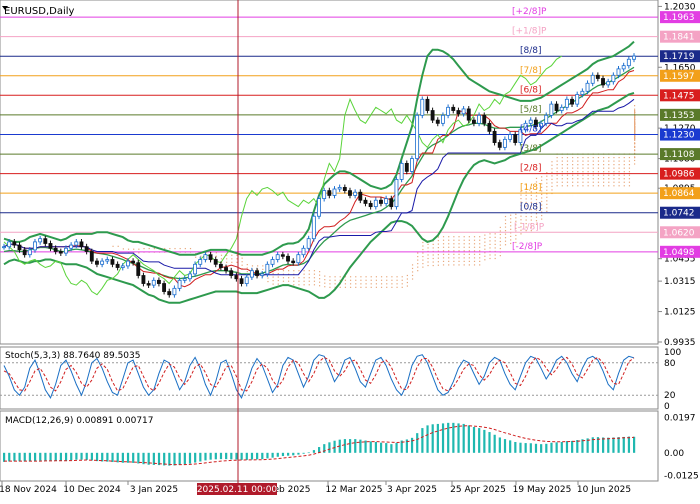 The width and height of the screenshot is (700, 504). What do you see at coordinates (237, 490) in the screenshot?
I see `crosshair-date-label: 2025.02.11 00:00` at bounding box center [237, 490].